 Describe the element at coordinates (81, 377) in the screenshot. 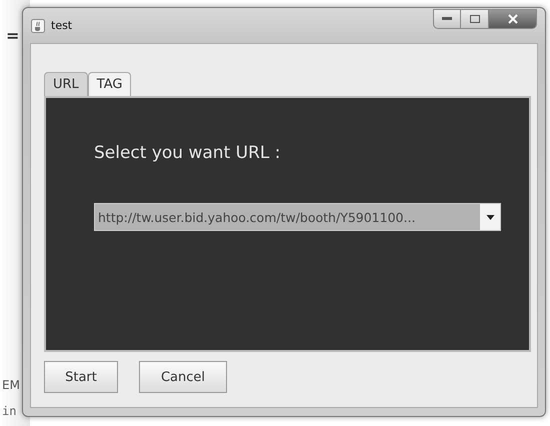

I see `dialog-button: Start` at that location.